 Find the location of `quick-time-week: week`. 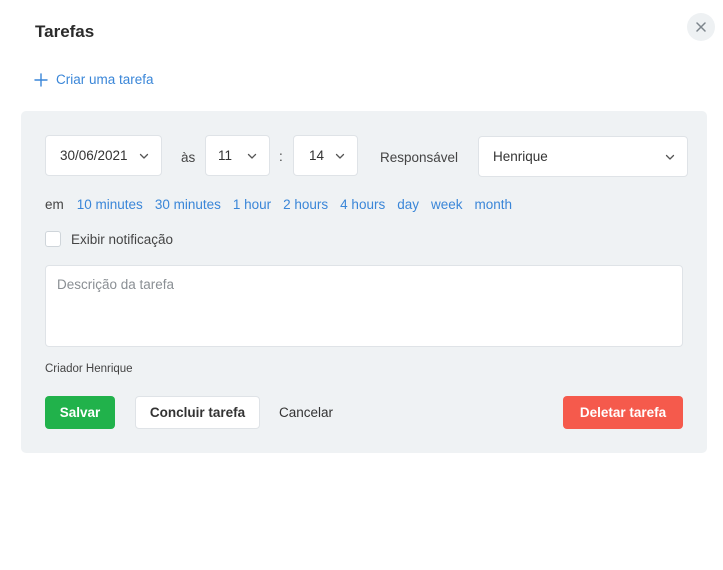

quick-time-week: week is located at coordinates (447, 204).